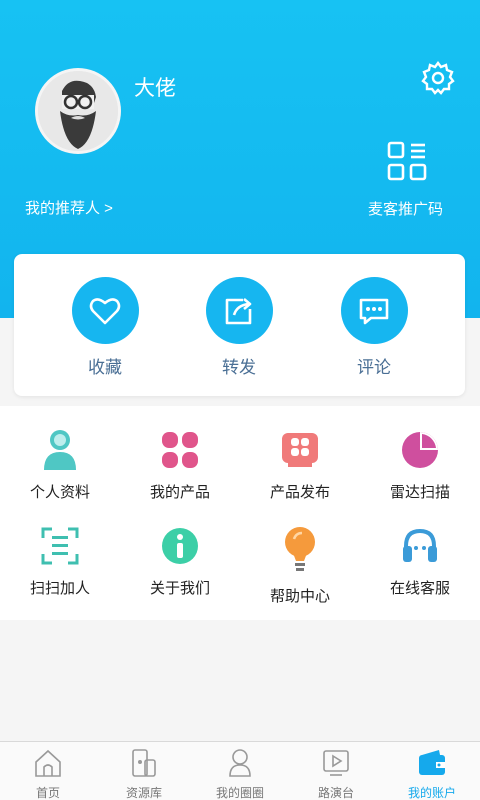 This screenshot has width=480, height=800. What do you see at coordinates (419, 492) in the screenshot?
I see `grid-label: 雷达扫描` at bounding box center [419, 492].